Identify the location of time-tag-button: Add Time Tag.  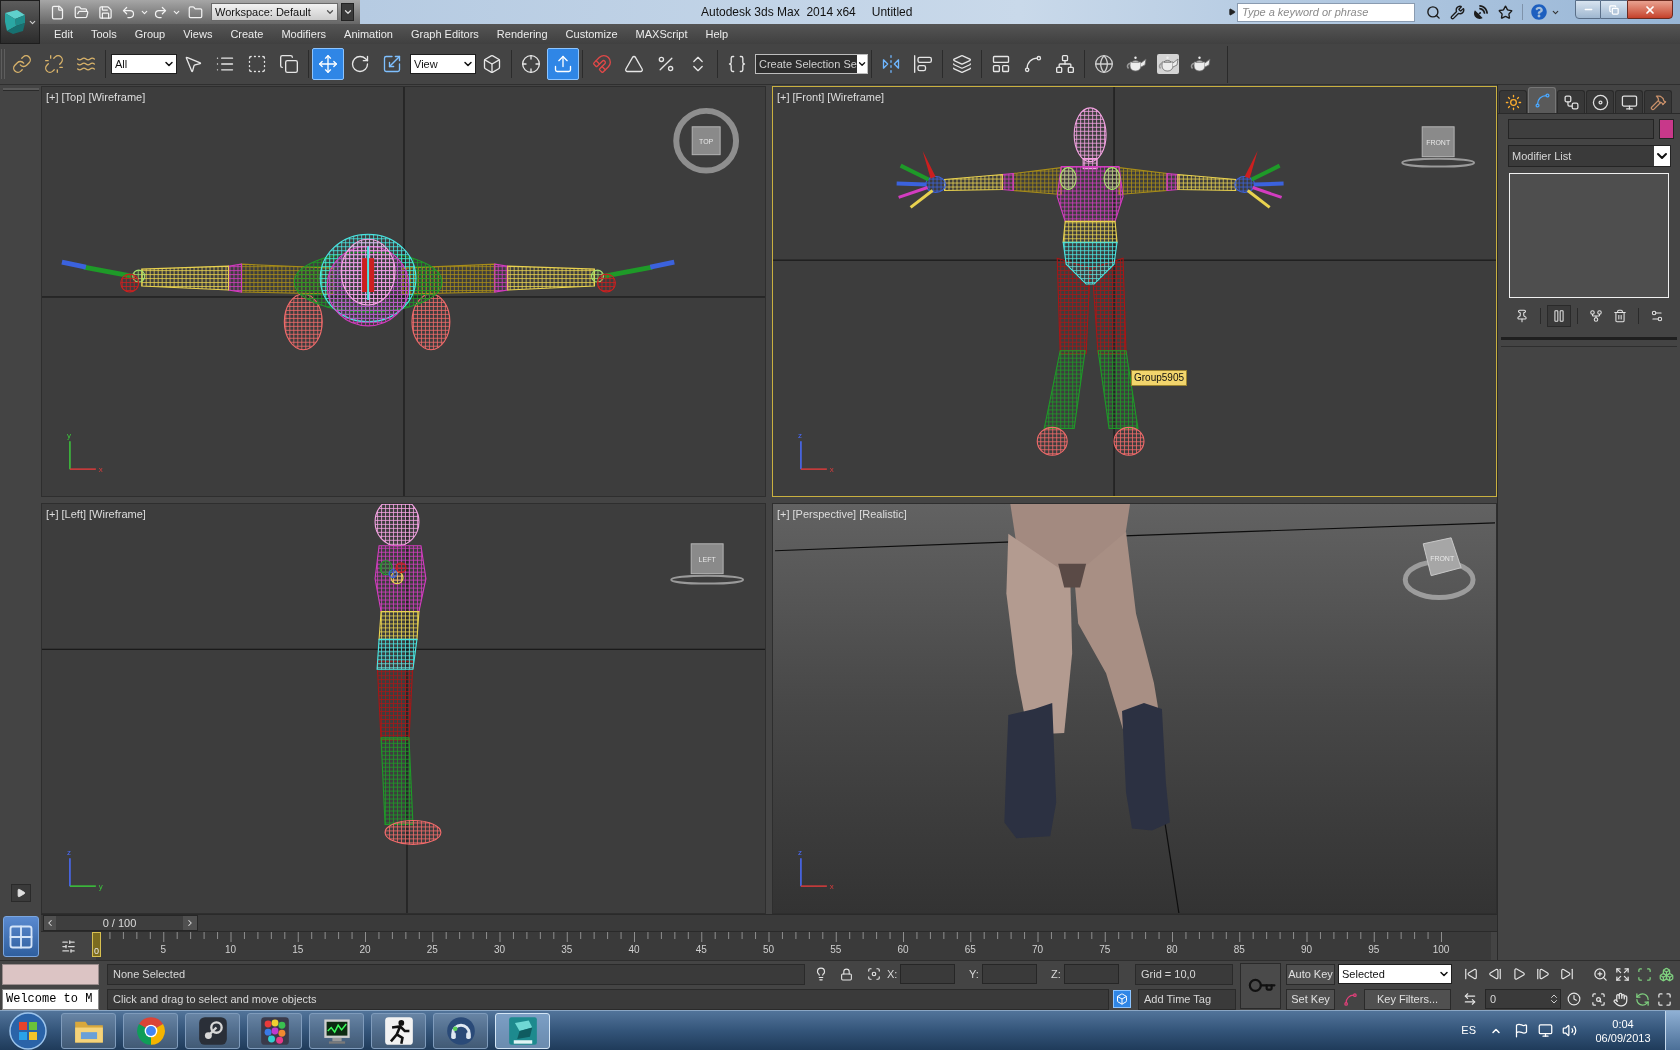
(1187, 999).